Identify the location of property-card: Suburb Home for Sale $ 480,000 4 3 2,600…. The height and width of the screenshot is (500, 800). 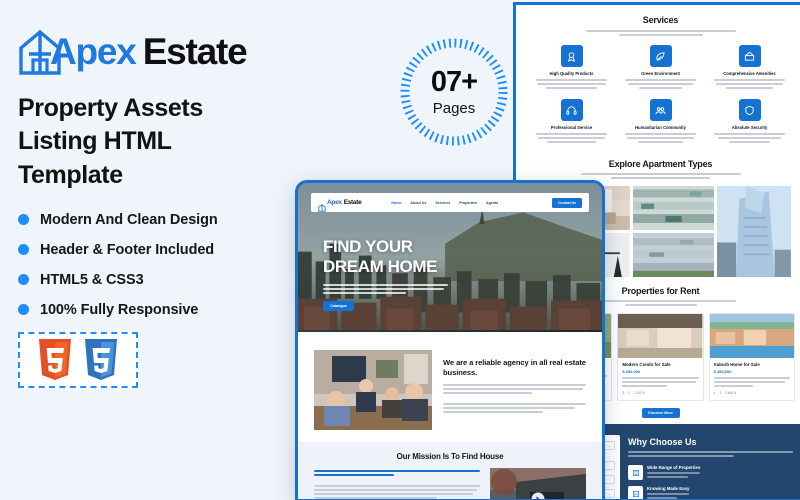
(751, 357).